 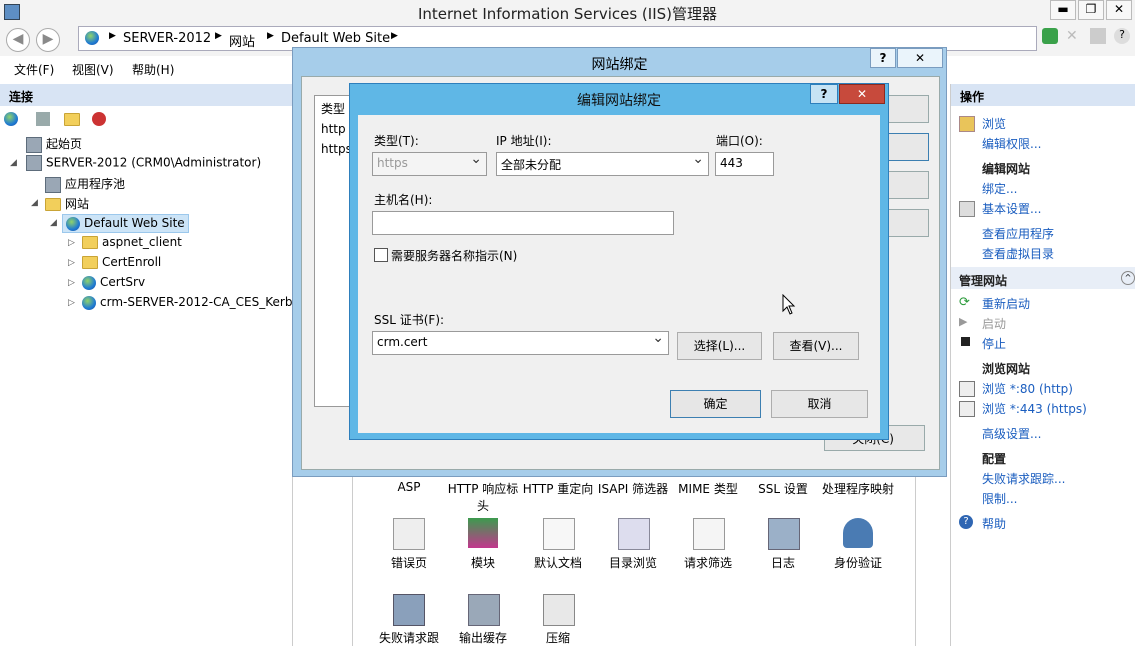 What do you see at coordinates (858, 488) in the screenshot?
I see `feature-handler-mappings: 处理程序映射` at bounding box center [858, 488].